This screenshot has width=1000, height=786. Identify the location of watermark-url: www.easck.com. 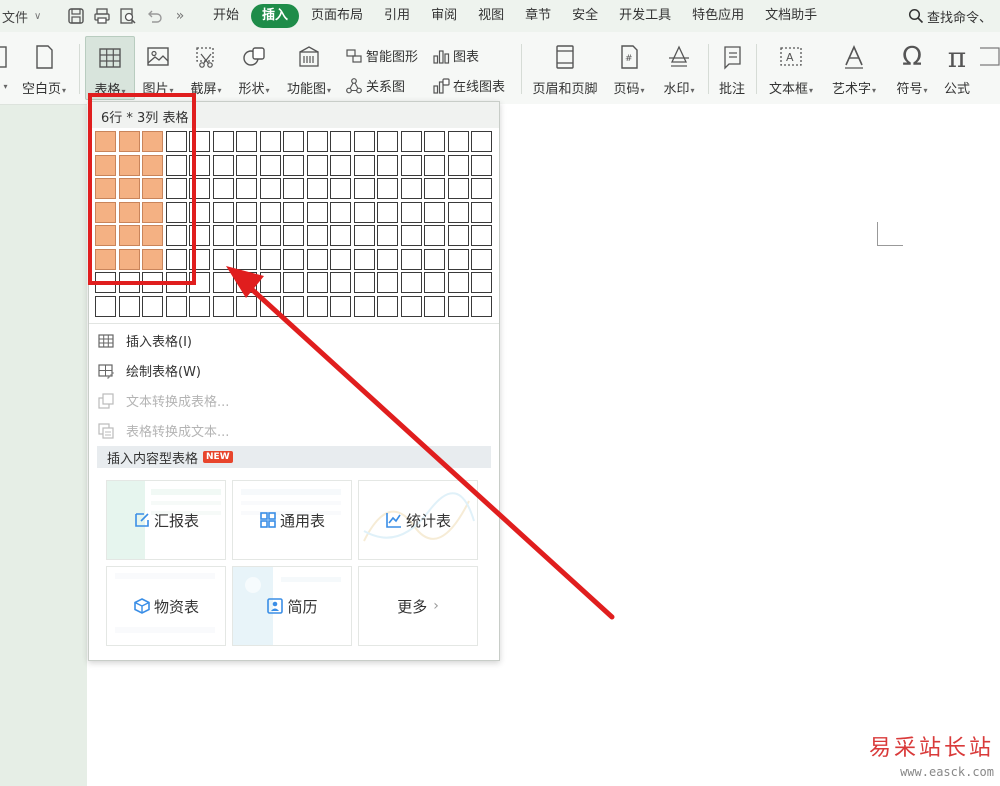
(947, 772).